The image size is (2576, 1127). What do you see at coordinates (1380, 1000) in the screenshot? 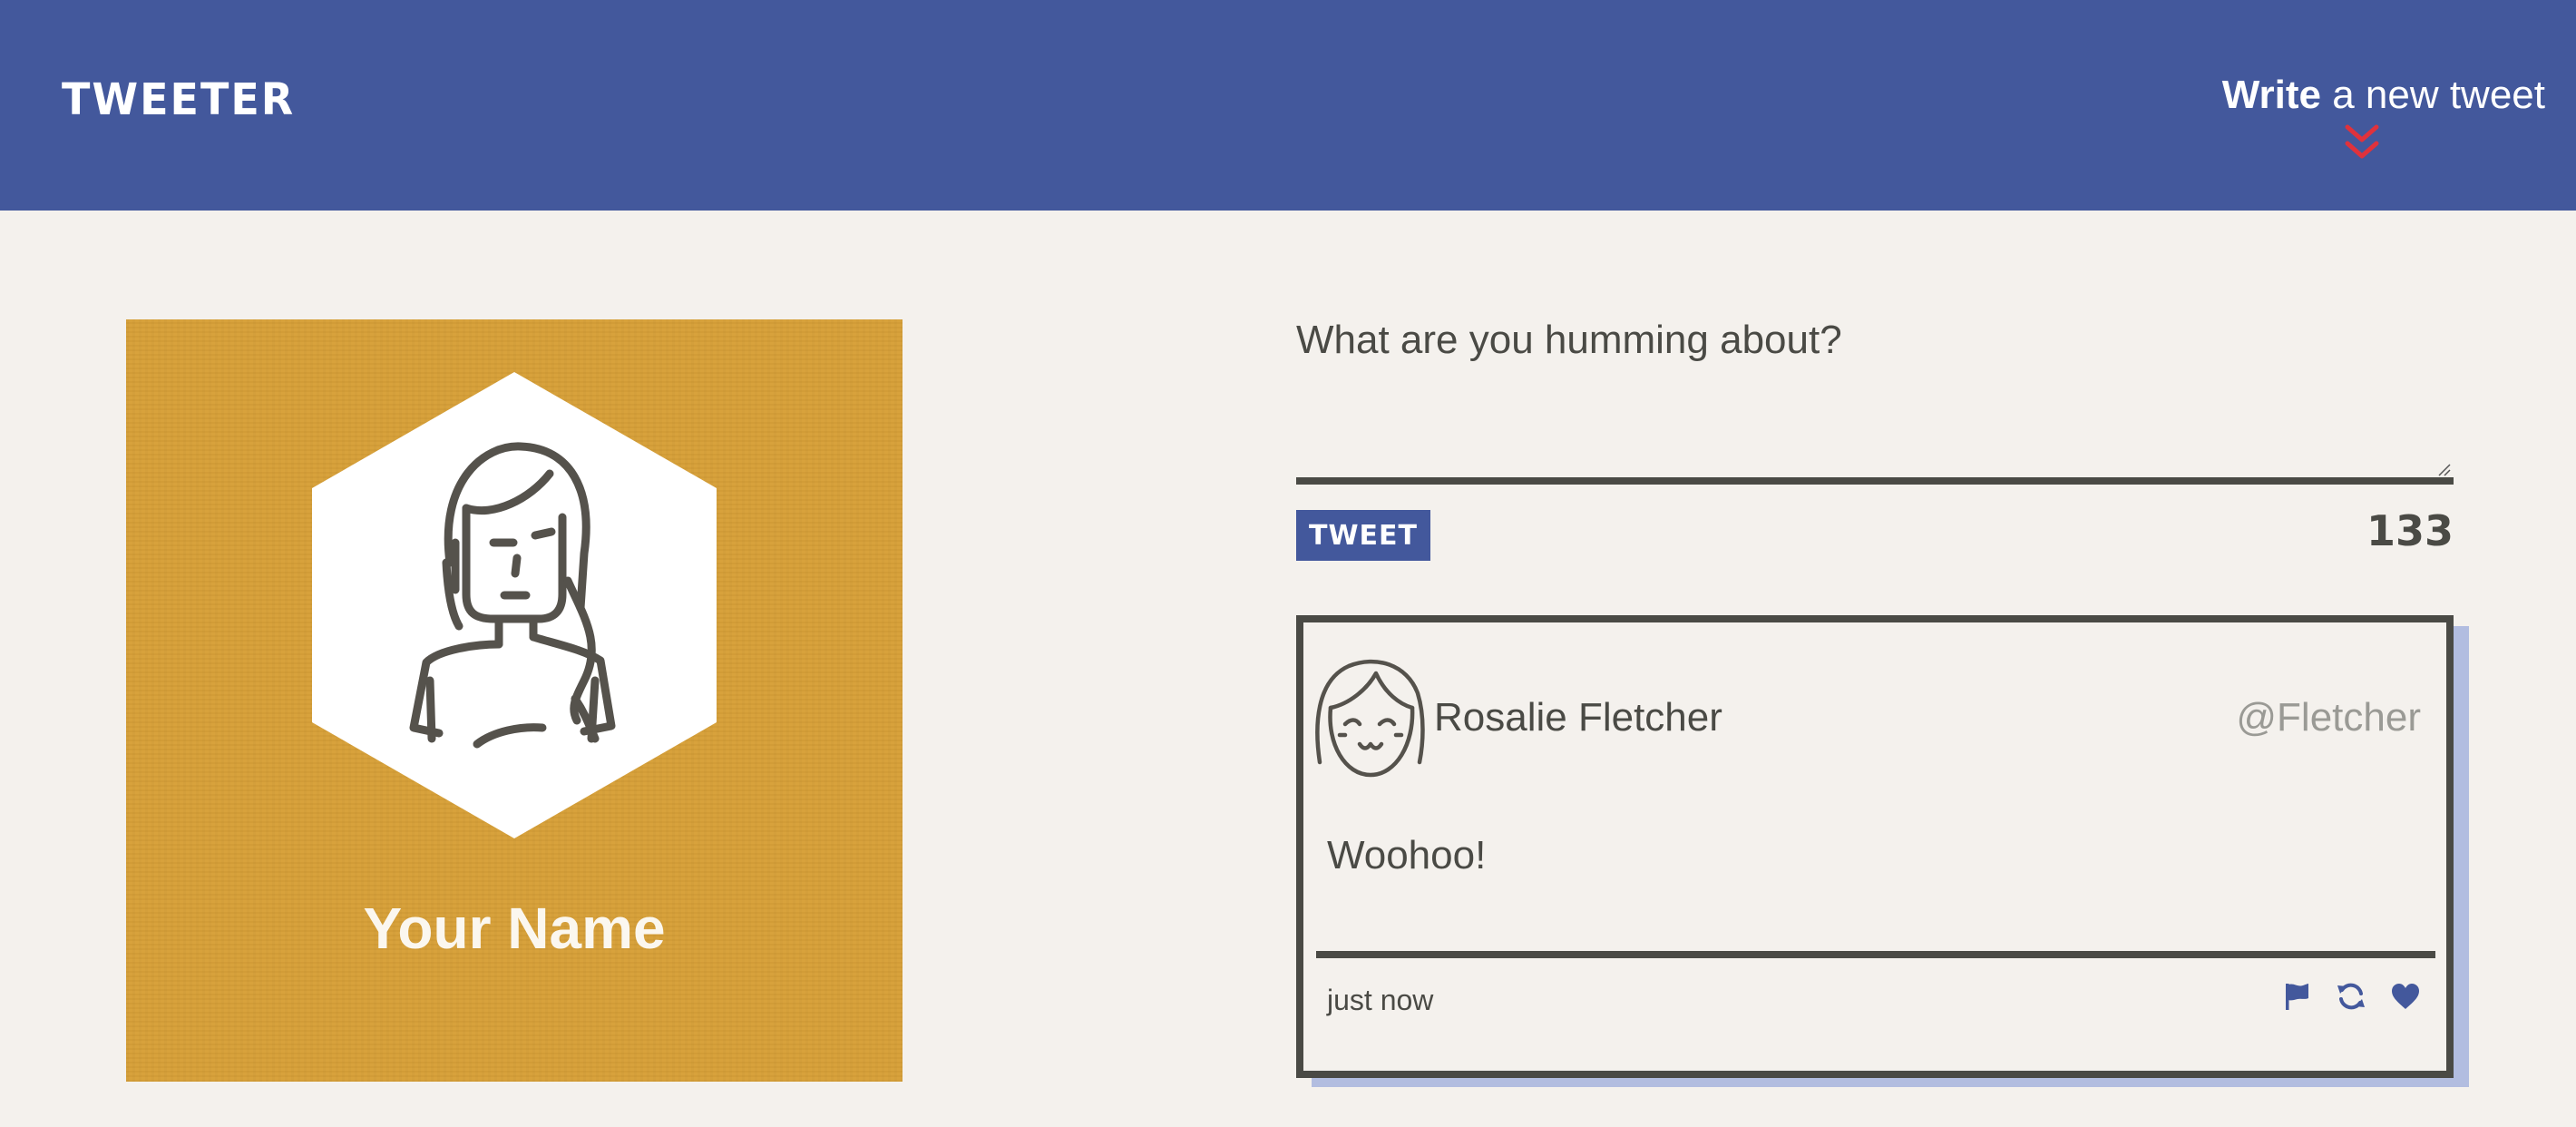
I see `tweet-timestamp: just now` at bounding box center [1380, 1000].